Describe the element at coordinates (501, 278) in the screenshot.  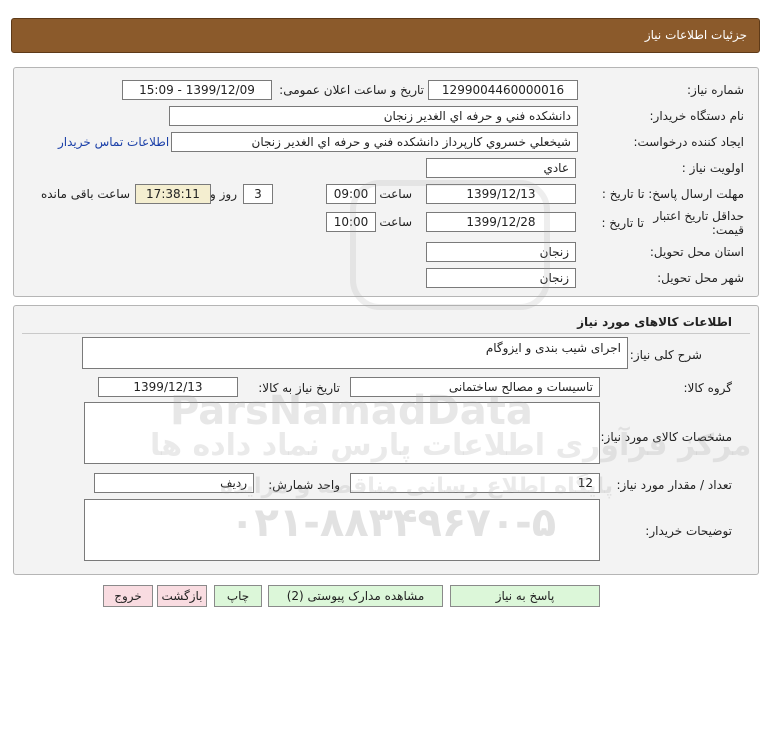
I see `delivery-city-field: زنجان` at that location.